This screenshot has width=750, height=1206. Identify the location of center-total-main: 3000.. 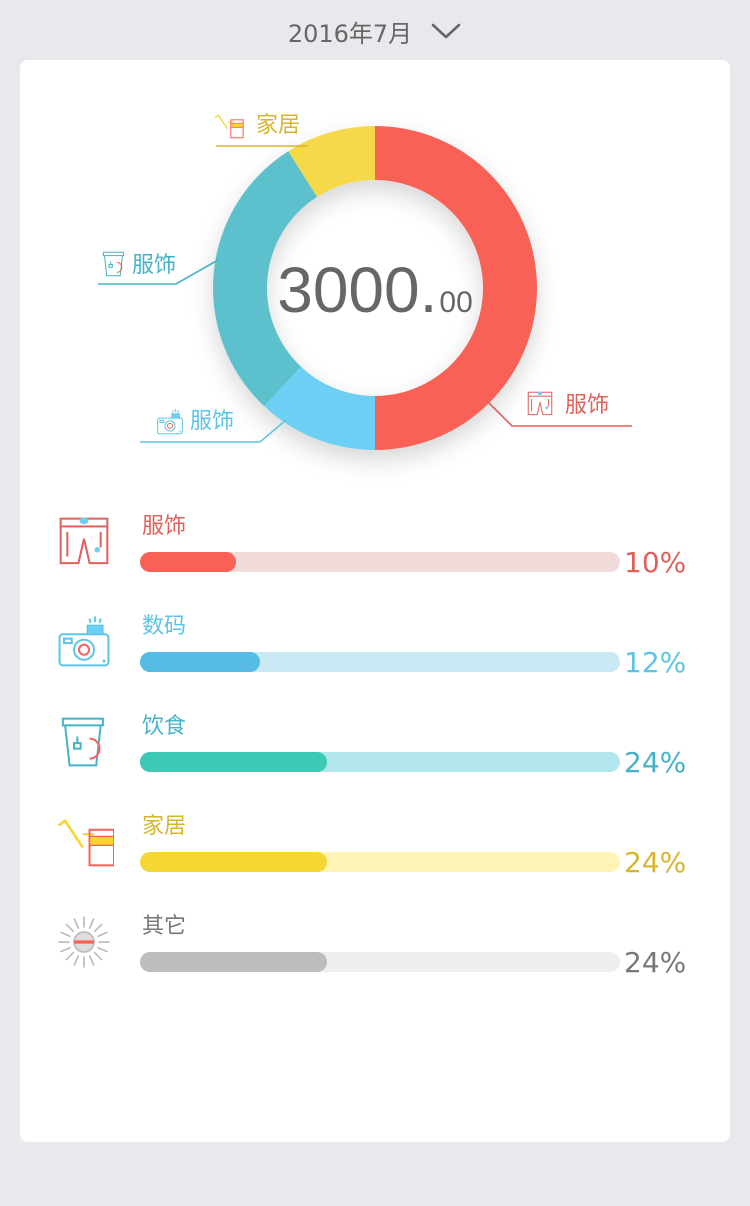
(357, 290).